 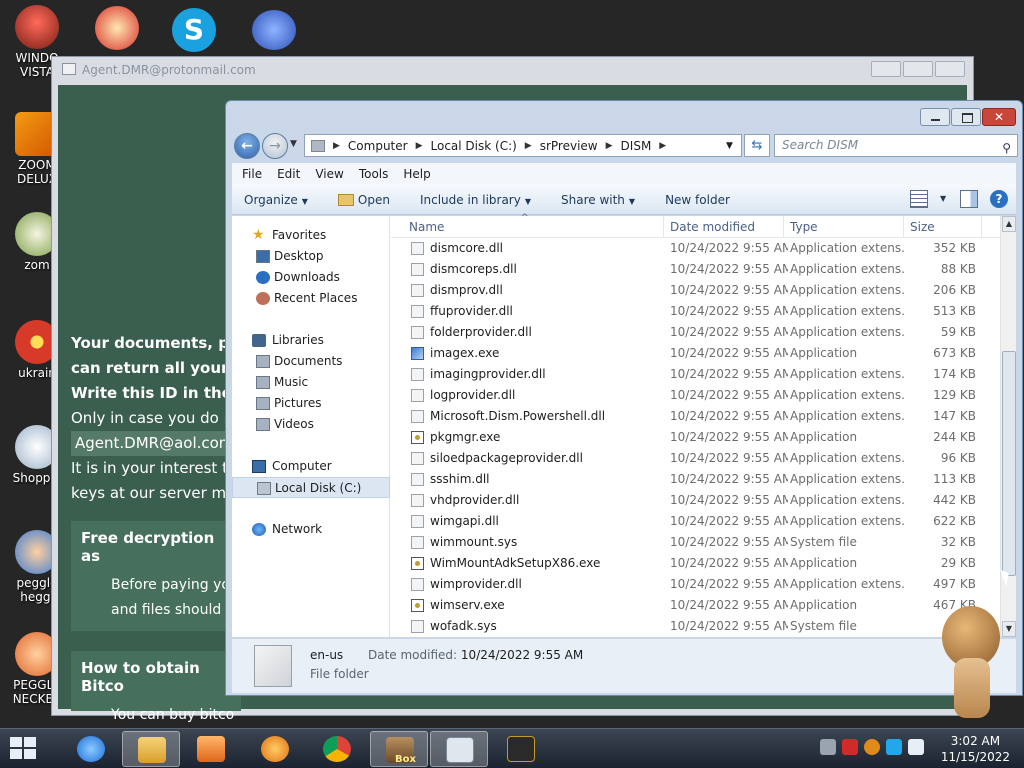 I want to click on nav-computer: Computer, so click(x=311, y=466).